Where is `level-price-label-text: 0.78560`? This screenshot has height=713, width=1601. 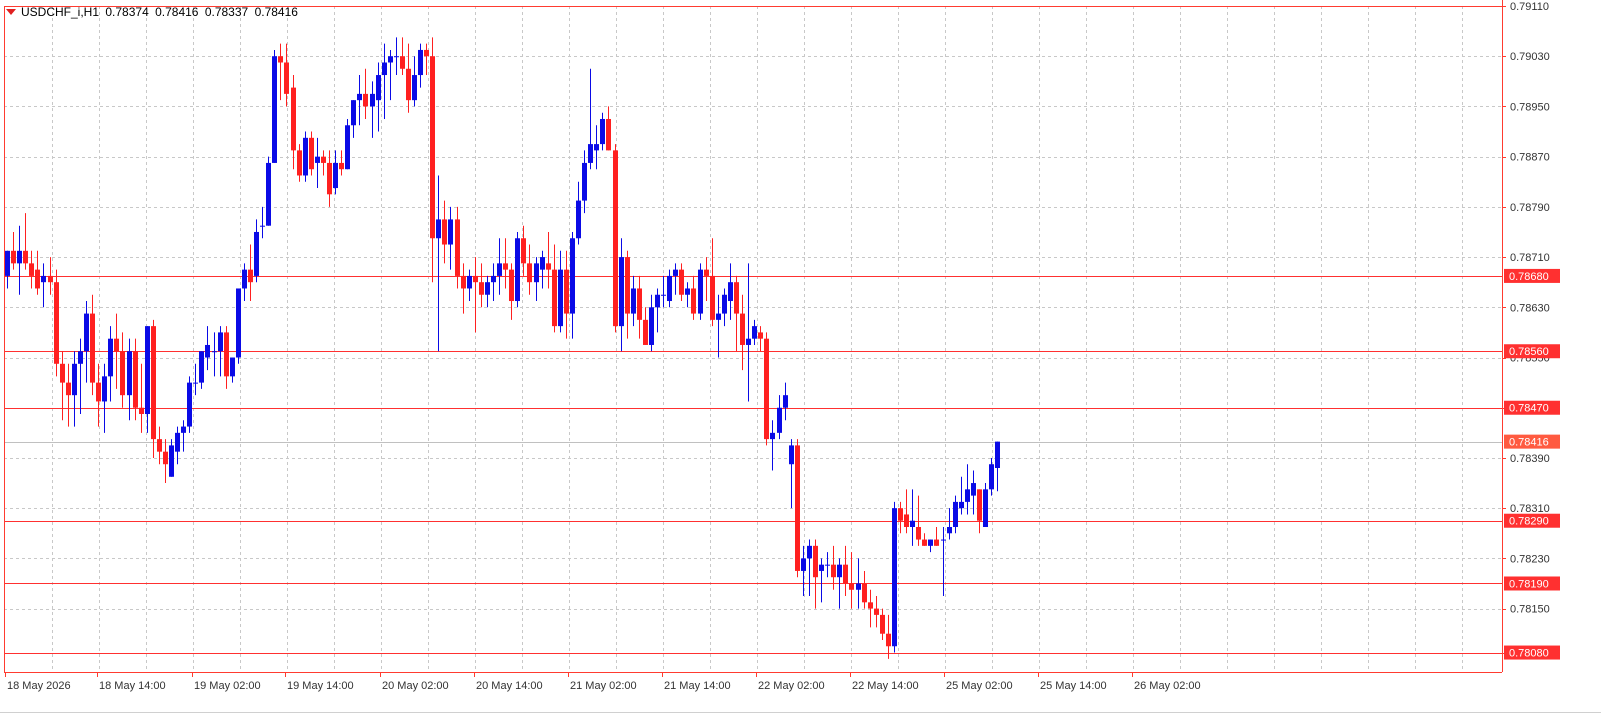 level-price-label-text: 0.78560 is located at coordinates (1529, 352).